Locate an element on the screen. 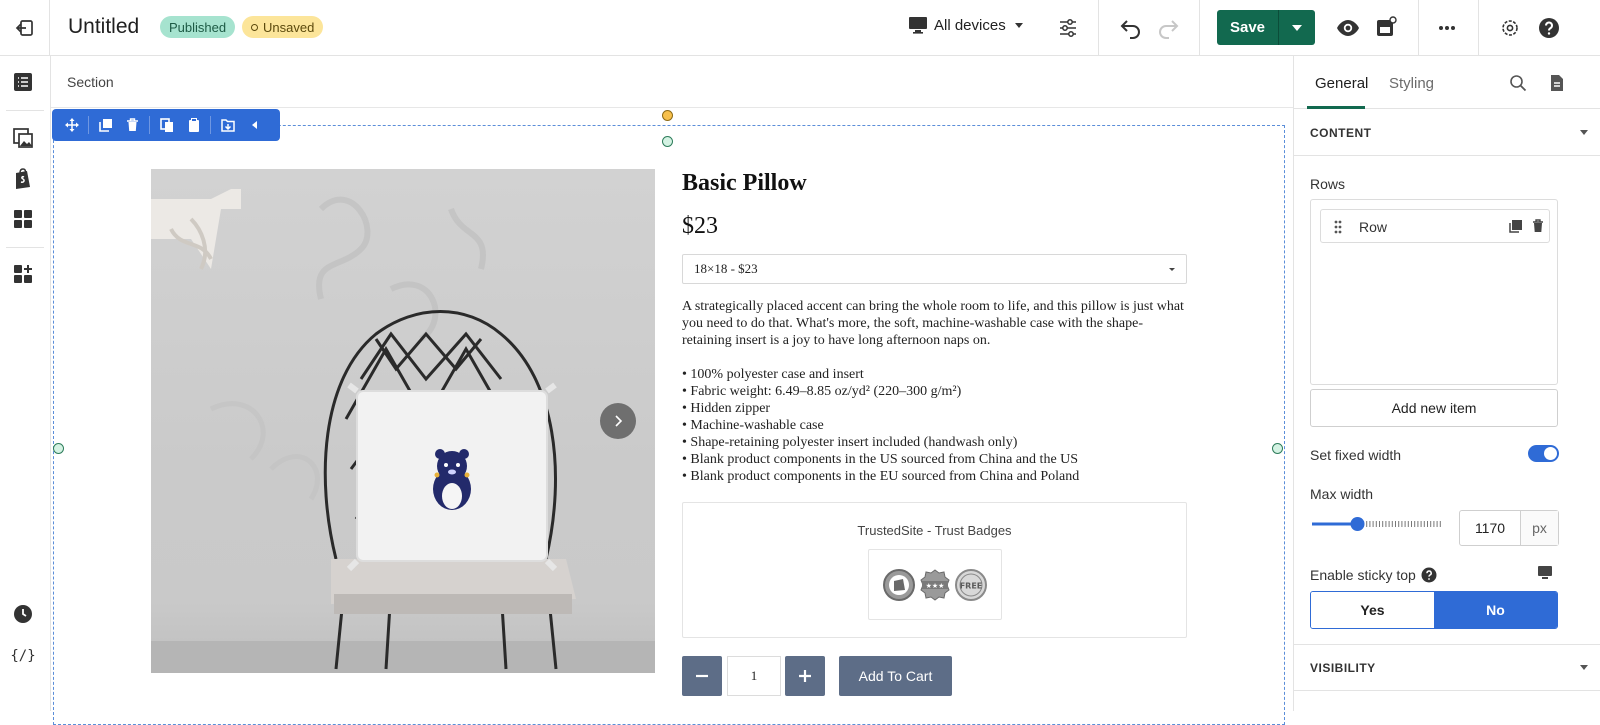  resize-handle-right is located at coordinates (1277, 448).